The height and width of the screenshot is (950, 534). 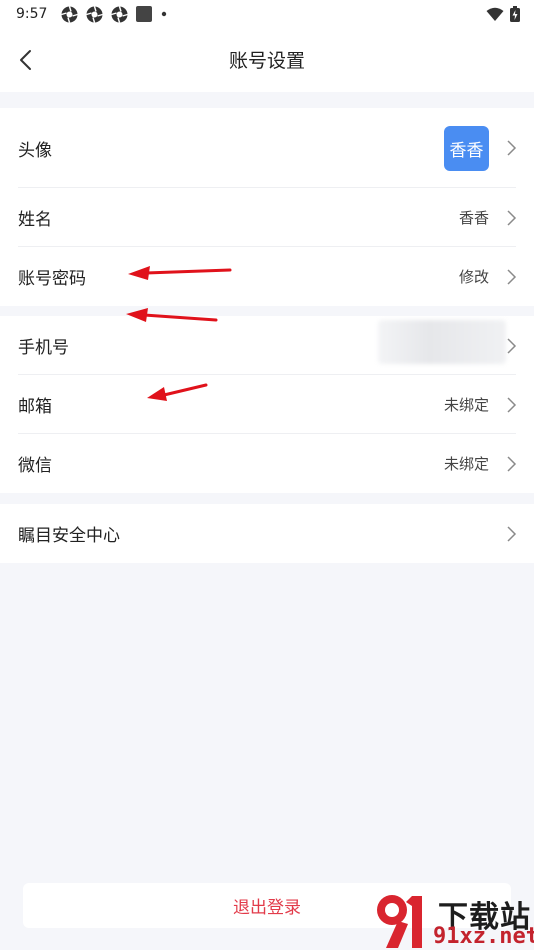 I want to click on square-icon, so click(x=144, y=14).